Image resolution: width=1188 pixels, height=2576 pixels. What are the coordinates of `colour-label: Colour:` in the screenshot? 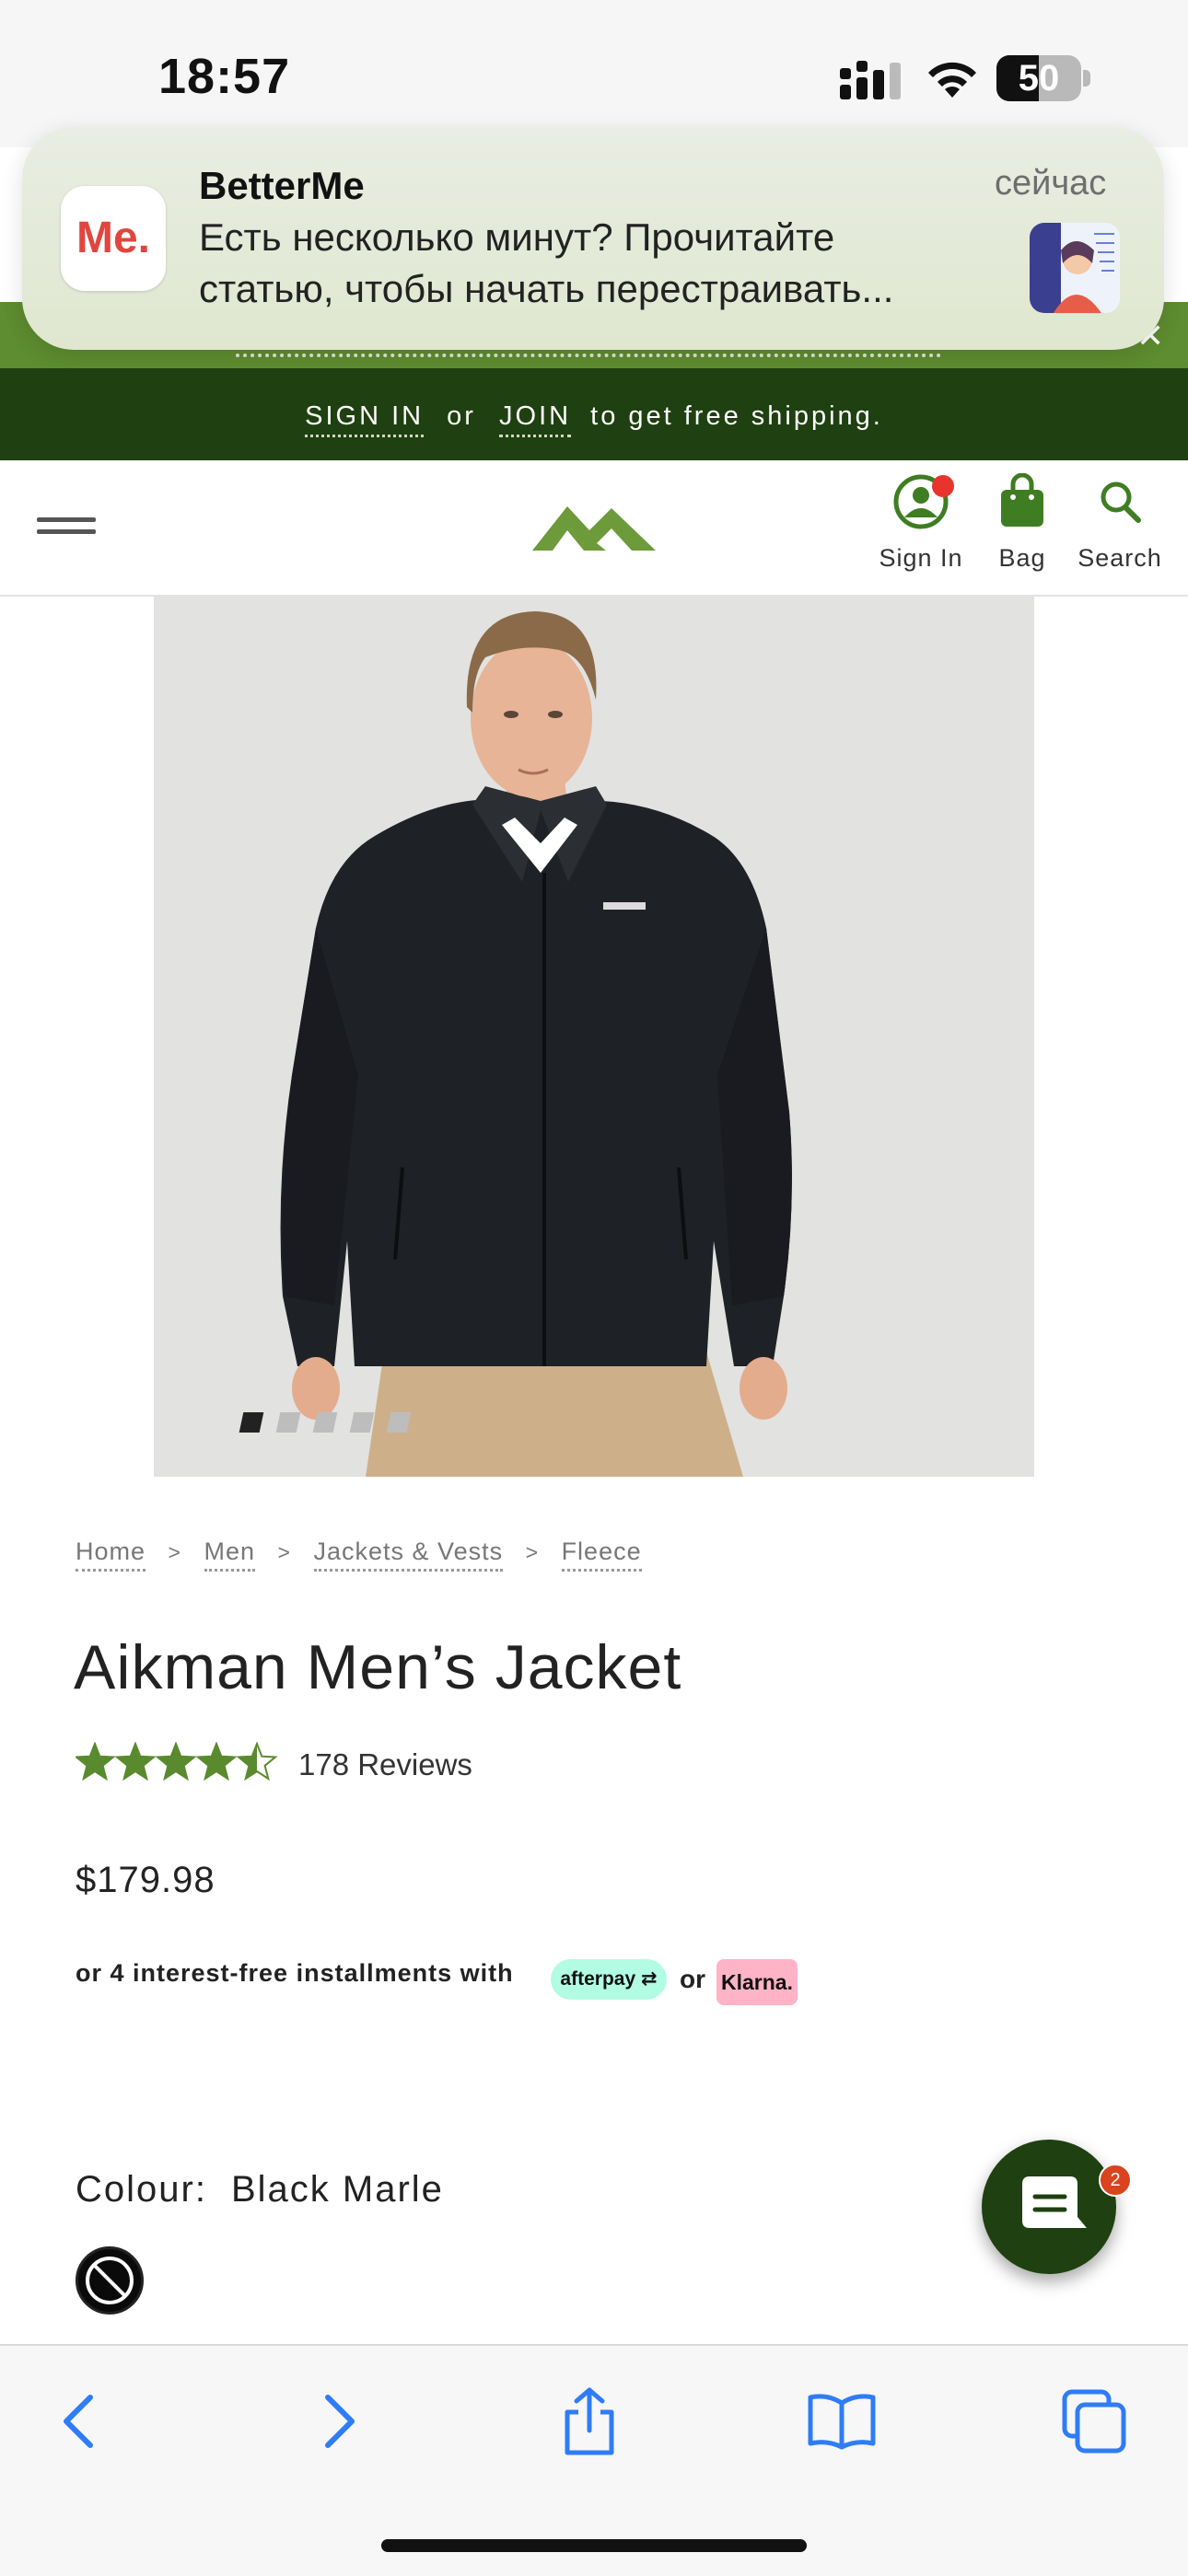 It's located at (141, 2189).